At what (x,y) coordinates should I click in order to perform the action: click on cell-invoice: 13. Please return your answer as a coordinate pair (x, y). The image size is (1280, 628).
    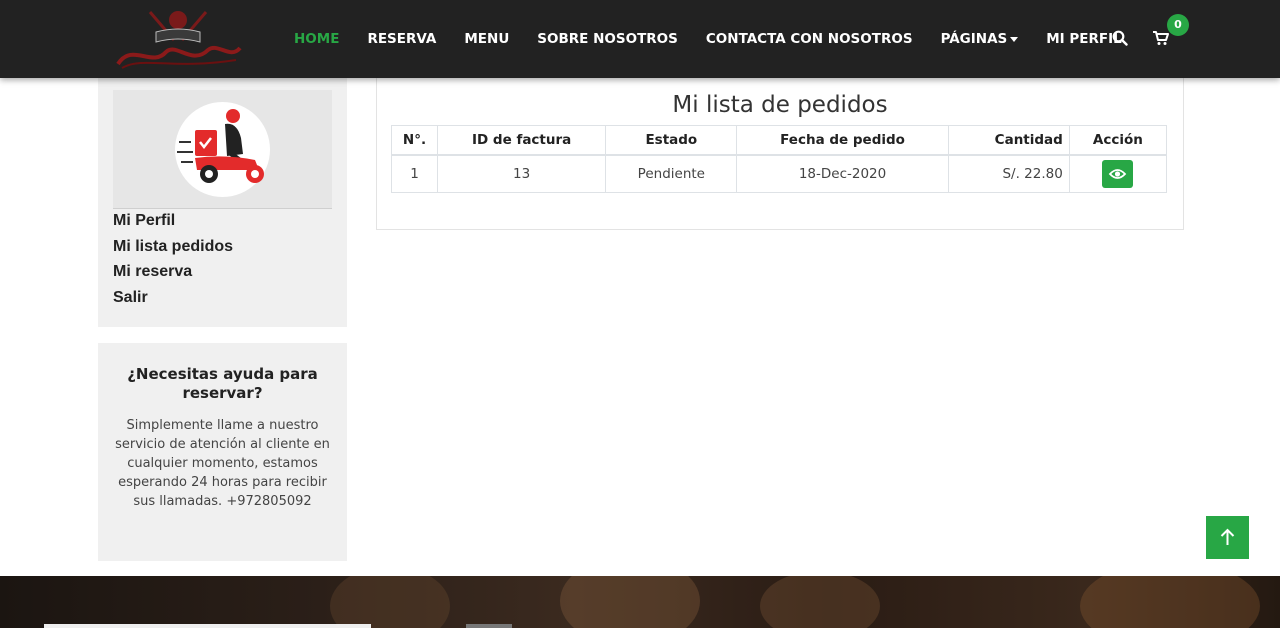
    Looking at the image, I should click on (522, 173).